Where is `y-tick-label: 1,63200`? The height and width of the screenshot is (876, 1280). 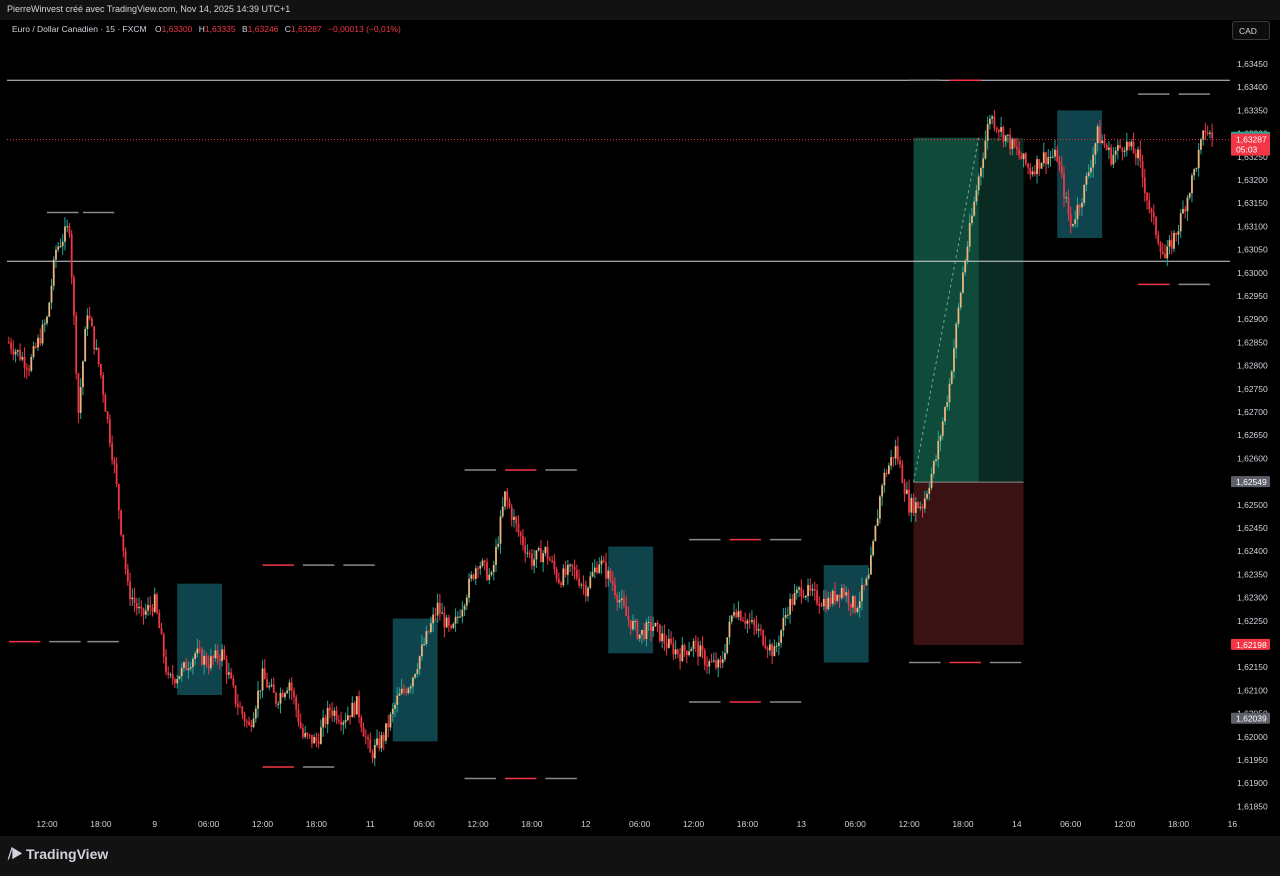
y-tick-label: 1,63200 is located at coordinates (1252, 180).